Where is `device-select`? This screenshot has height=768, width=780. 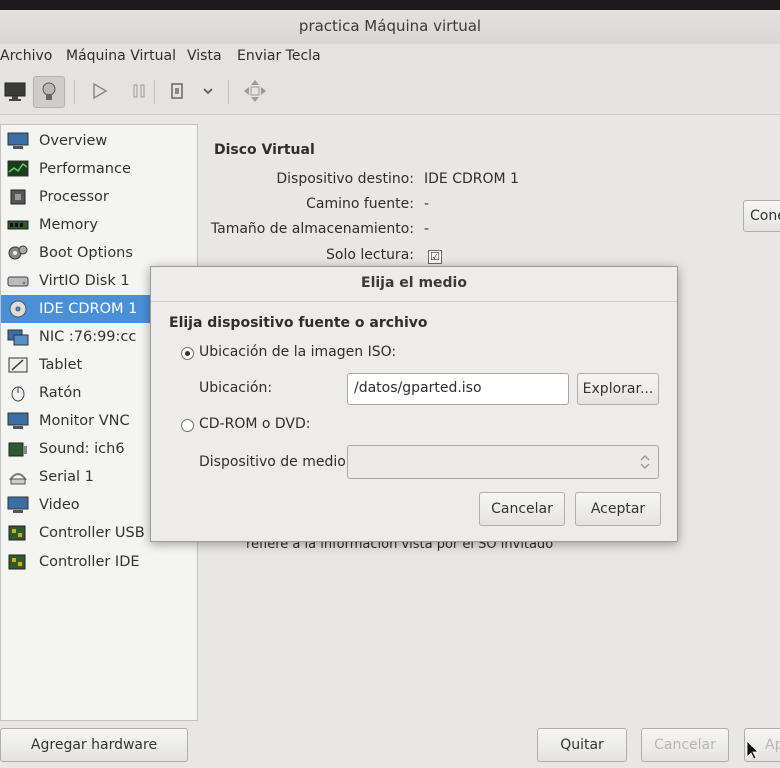 device-select is located at coordinates (503, 462).